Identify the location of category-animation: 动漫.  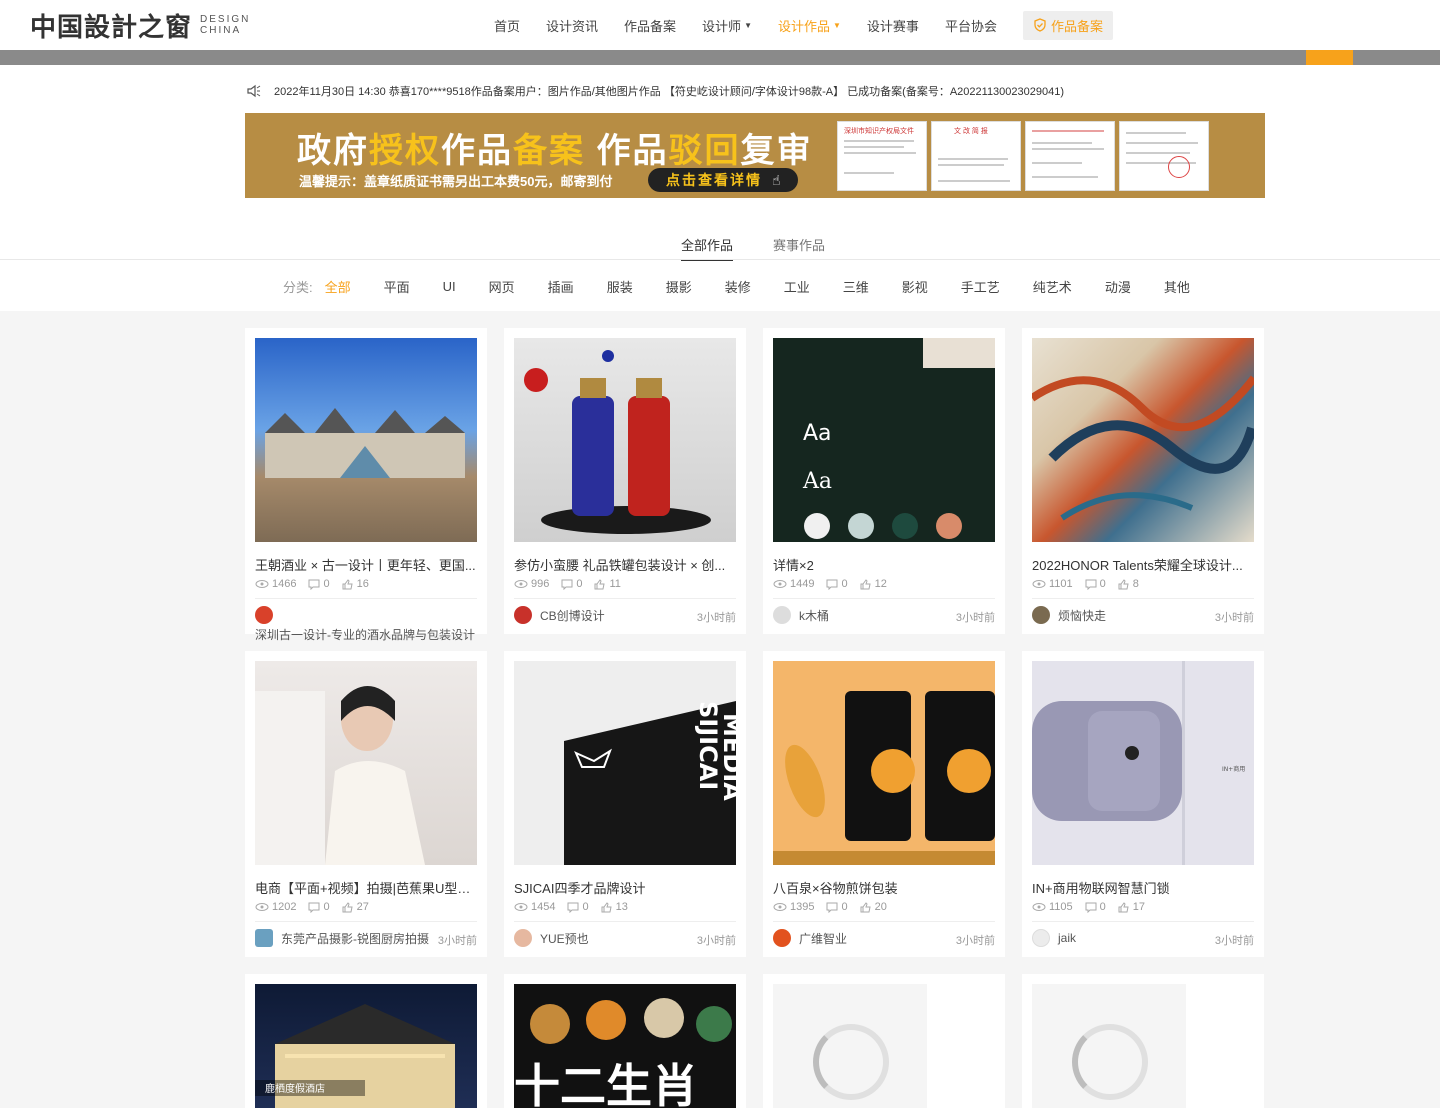
(1118, 286).